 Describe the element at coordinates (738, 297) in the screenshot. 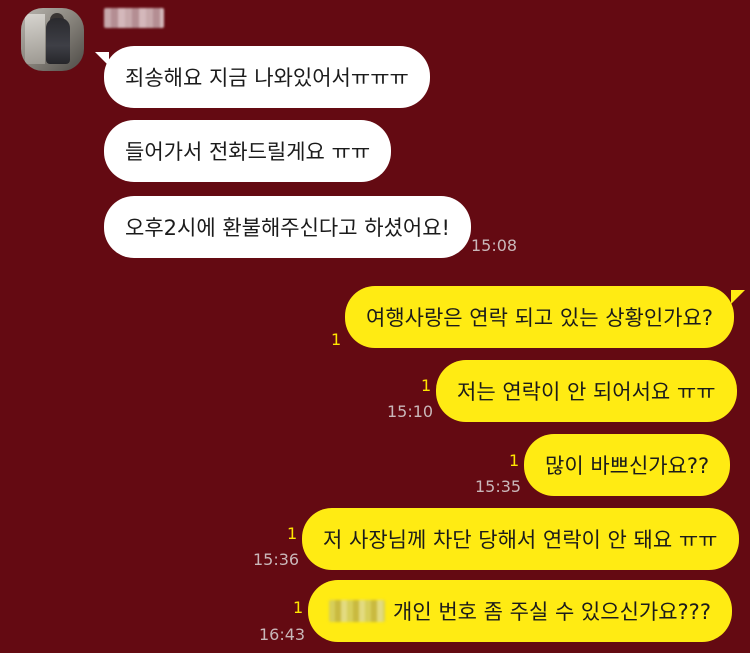

I see `outgoing-bubble-tail` at that location.